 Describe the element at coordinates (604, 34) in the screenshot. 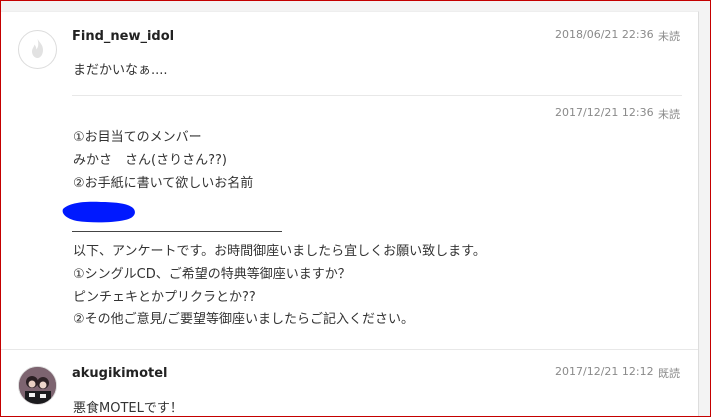

I see `message-timestamp: 2018/06/21 22:36` at that location.